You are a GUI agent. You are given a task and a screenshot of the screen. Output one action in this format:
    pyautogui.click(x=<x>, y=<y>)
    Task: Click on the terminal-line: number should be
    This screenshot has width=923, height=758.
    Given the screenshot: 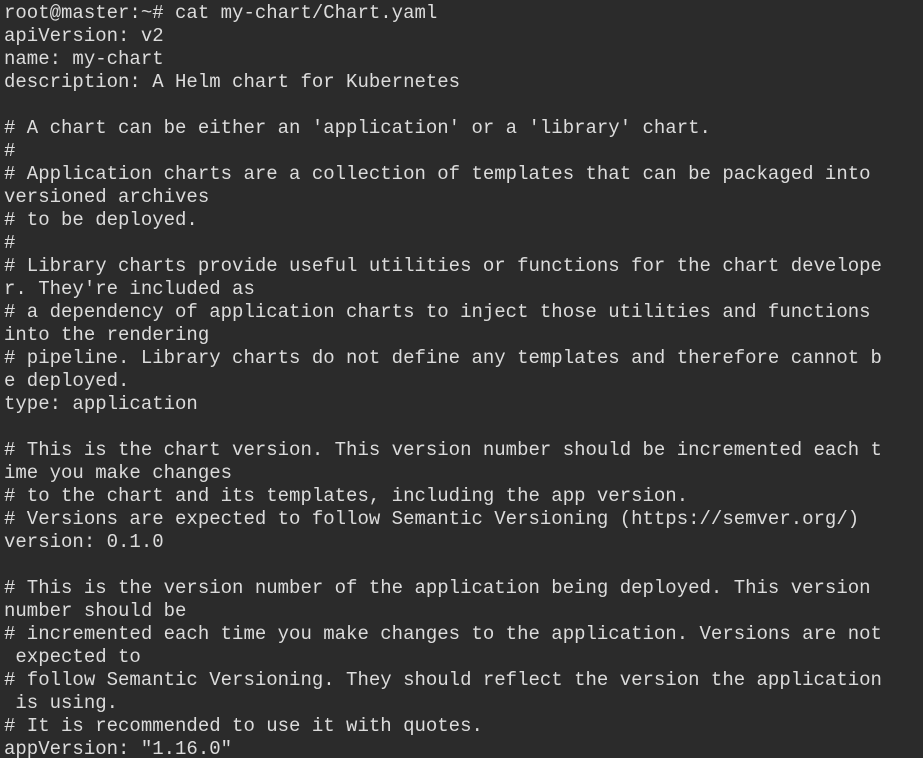 What is the action you would take?
    pyautogui.click(x=95, y=611)
    